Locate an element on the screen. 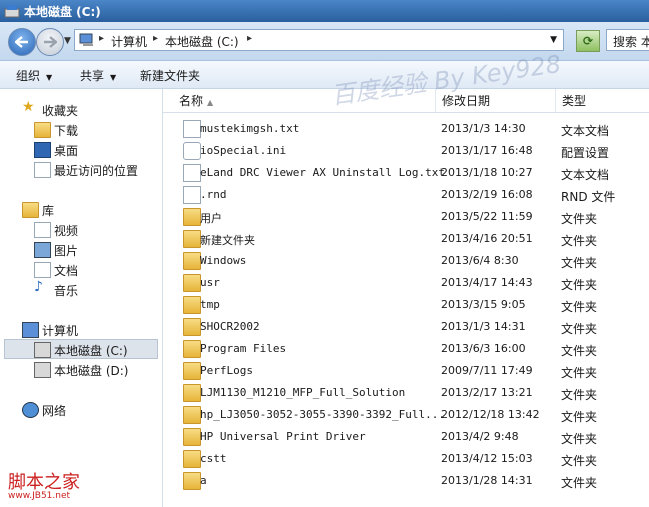 The image size is (649, 507). file-row: Windows 2013/6/4 8:30 文件夹 is located at coordinates (406, 261).